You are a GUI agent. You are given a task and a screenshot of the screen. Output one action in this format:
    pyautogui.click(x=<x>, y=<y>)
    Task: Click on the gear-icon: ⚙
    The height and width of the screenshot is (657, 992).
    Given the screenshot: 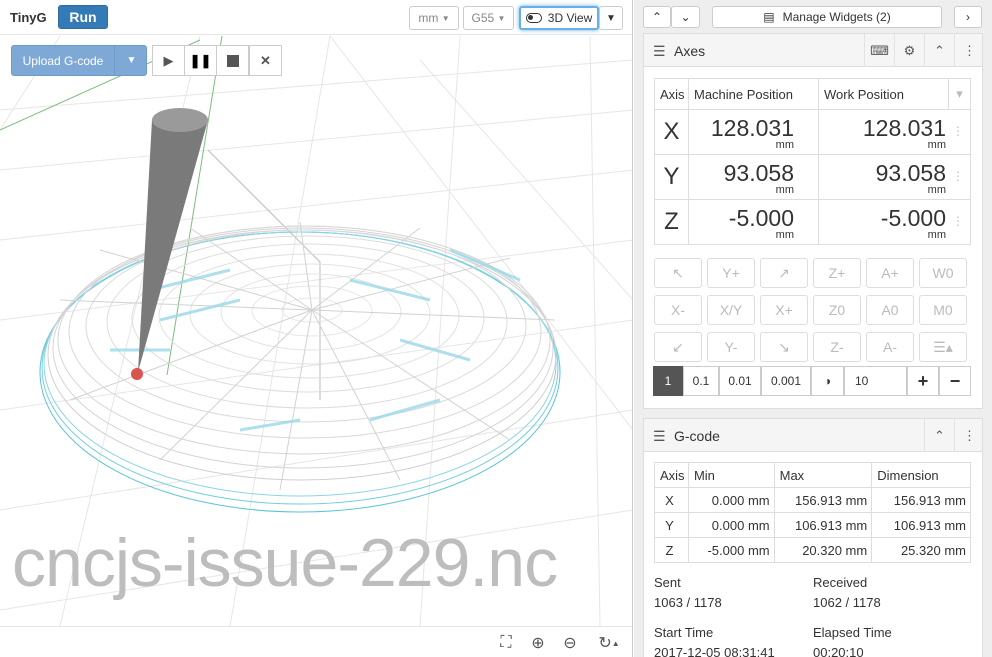 What is the action you would take?
    pyautogui.click(x=909, y=50)
    